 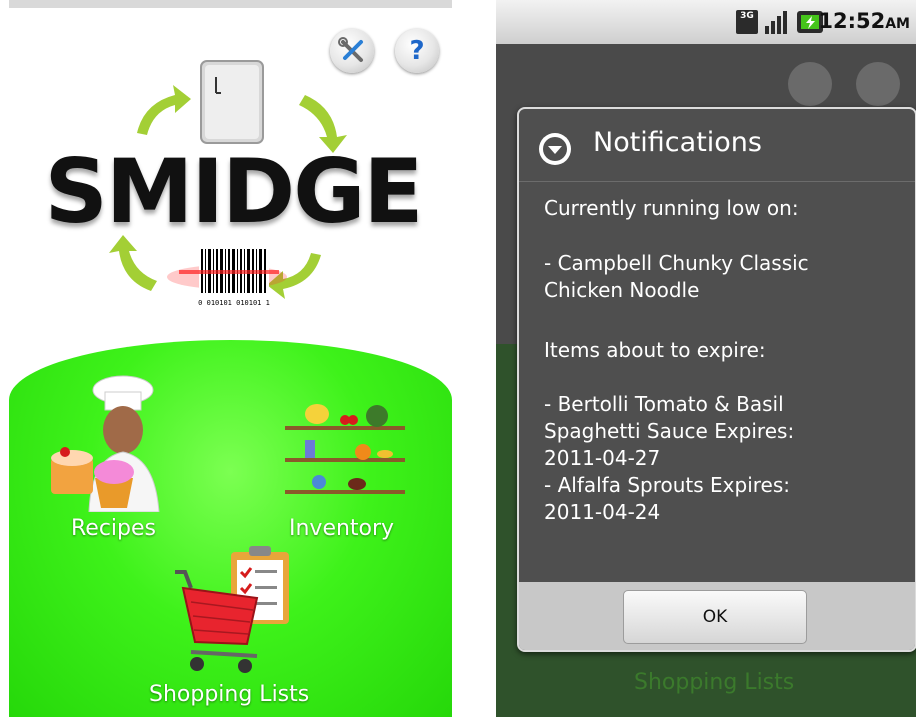 What do you see at coordinates (864, 21) in the screenshot?
I see `status-clock: 12:52AM` at bounding box center [864, 21].